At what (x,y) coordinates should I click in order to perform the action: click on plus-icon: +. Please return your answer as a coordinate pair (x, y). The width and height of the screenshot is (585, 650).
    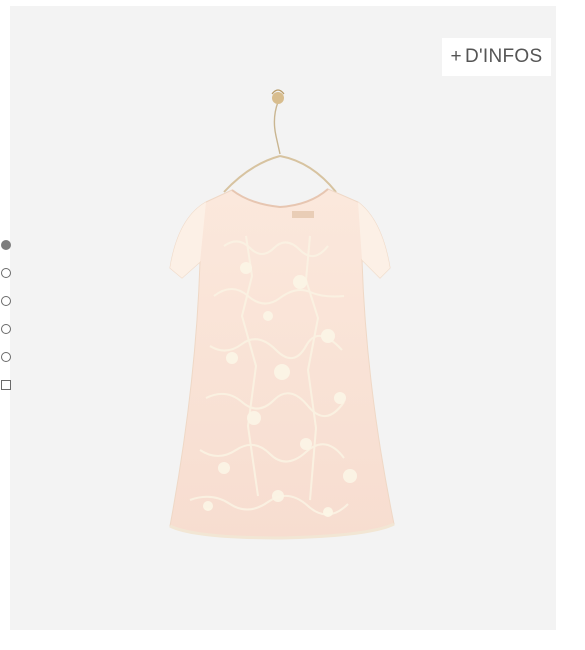
    Looking at the image, I should click on (456, 56).